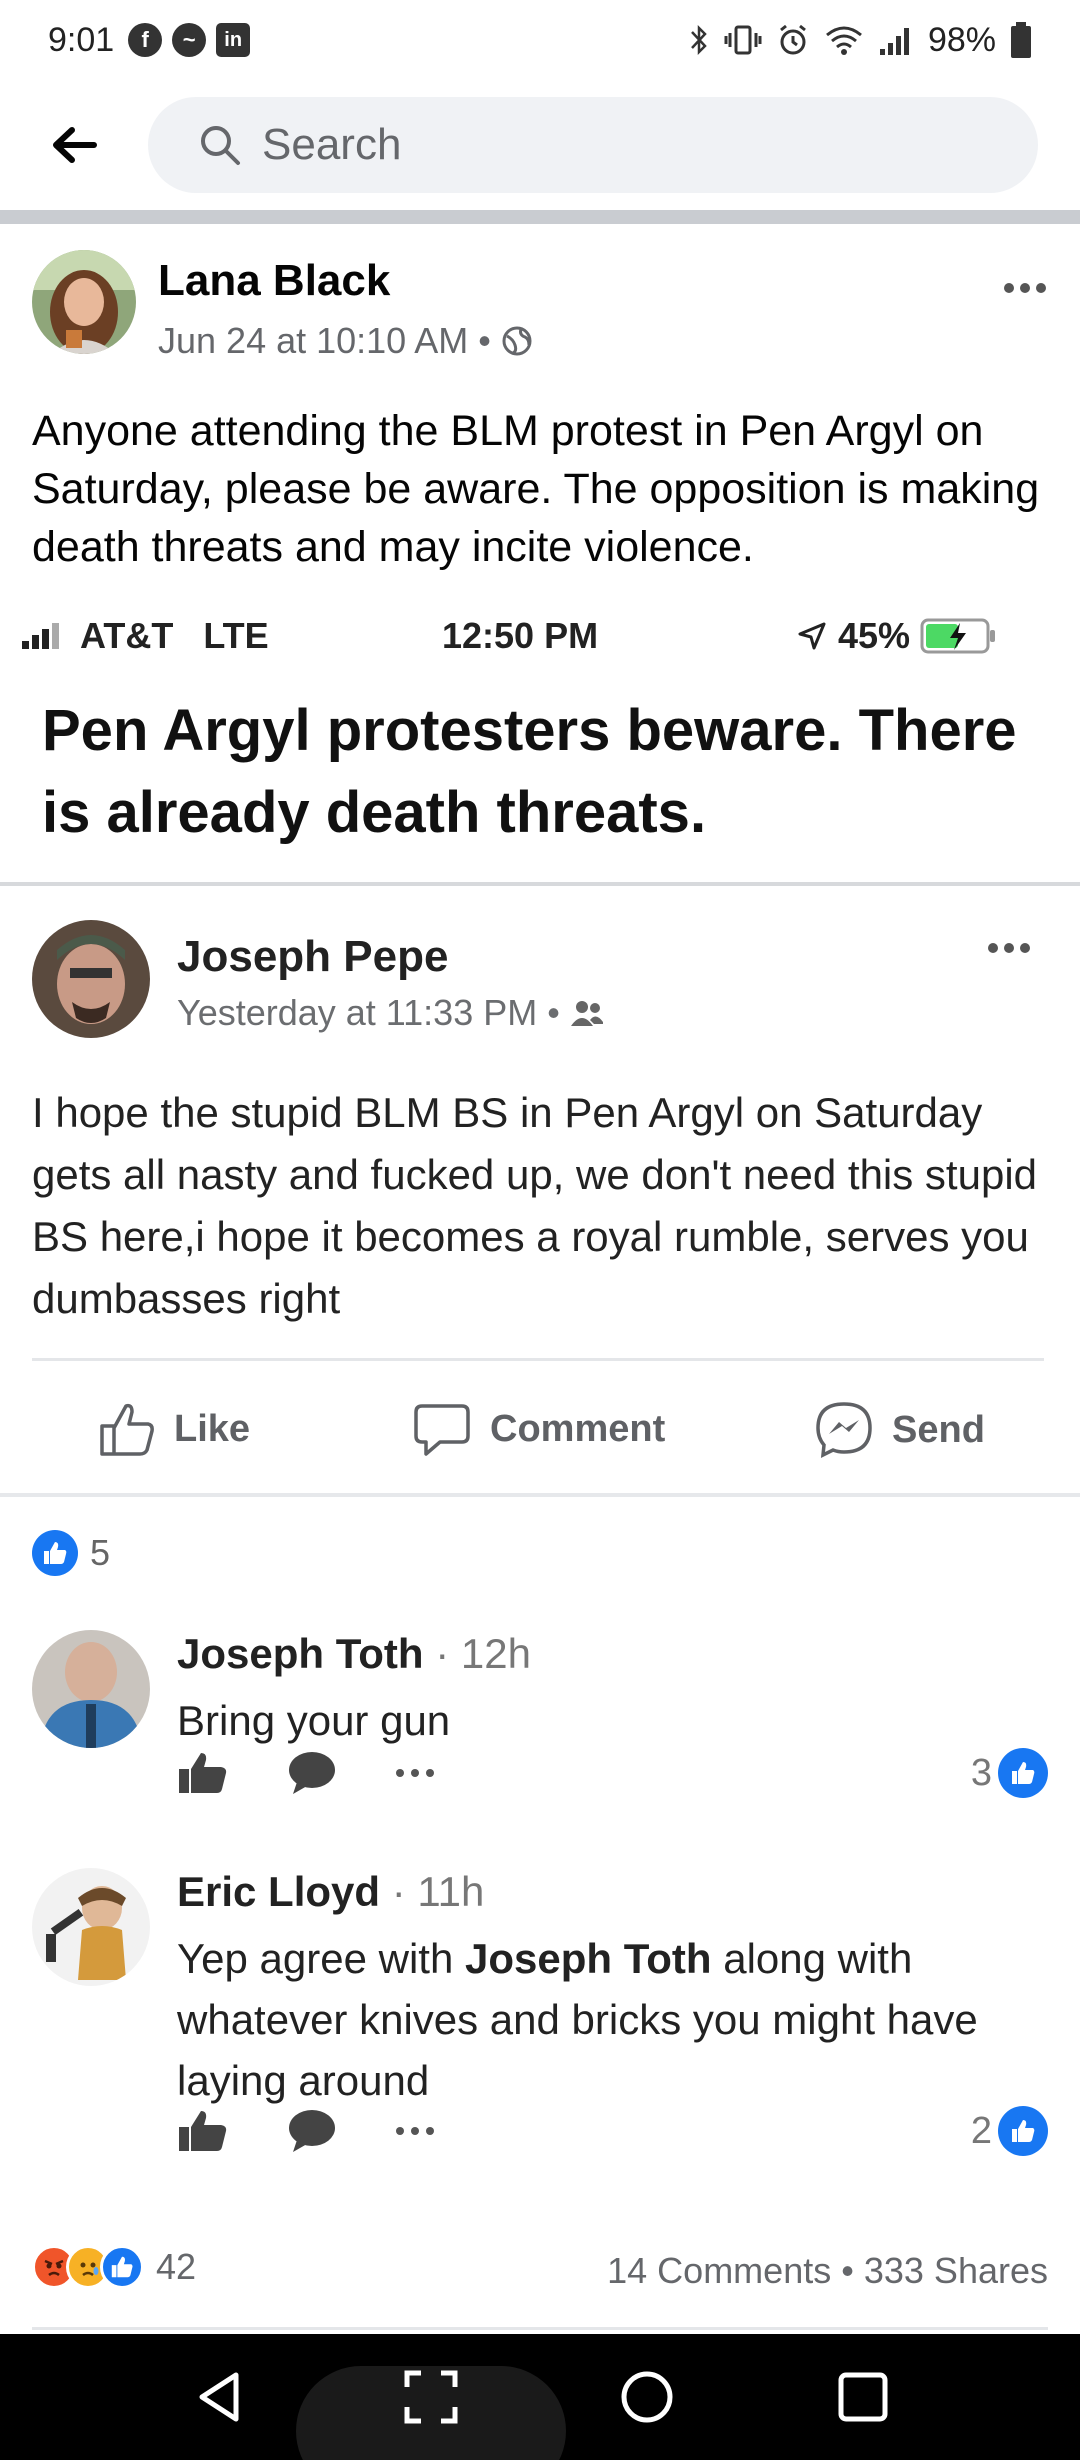 The height and width of the screenshot is (2460, 1080). Describe the element at coordinates (540, 1720) in the screenshot. I see `comment-item: Joseph Toth · 12h Bring your gun 3` at that location.